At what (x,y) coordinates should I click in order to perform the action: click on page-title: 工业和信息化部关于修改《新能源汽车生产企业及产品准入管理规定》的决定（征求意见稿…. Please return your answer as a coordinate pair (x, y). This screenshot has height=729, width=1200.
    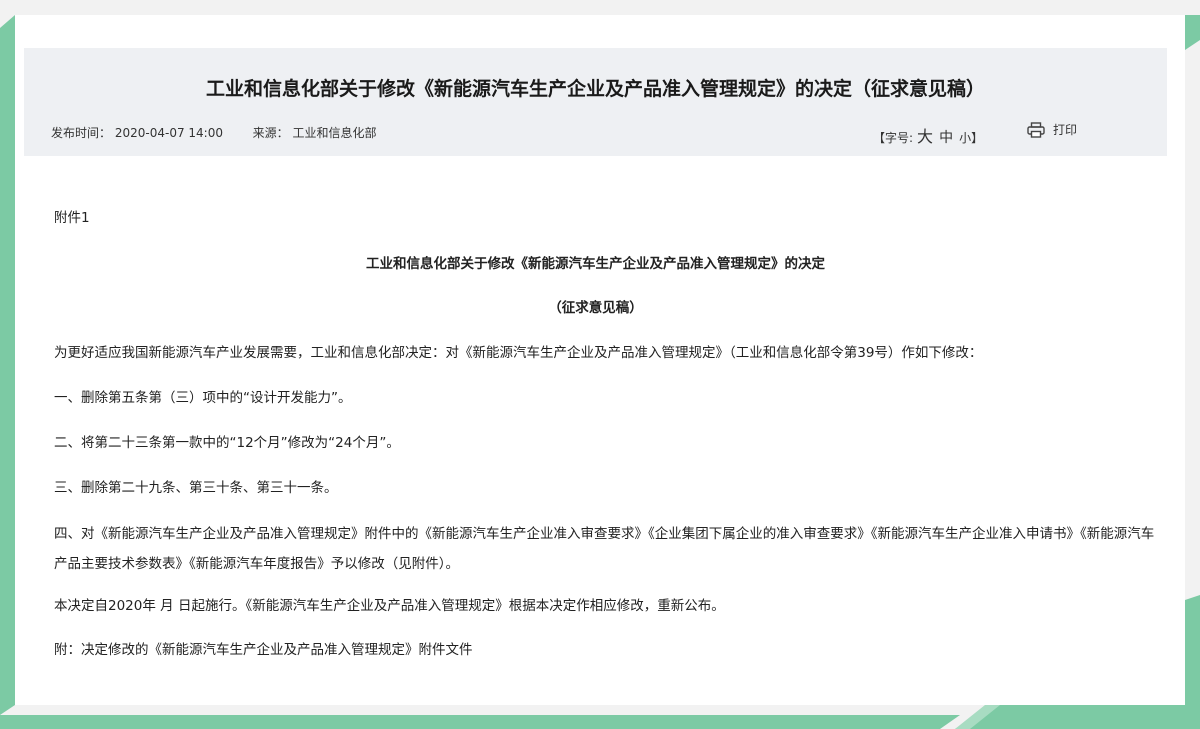
    Looking at the image, I should click on (595, 89).